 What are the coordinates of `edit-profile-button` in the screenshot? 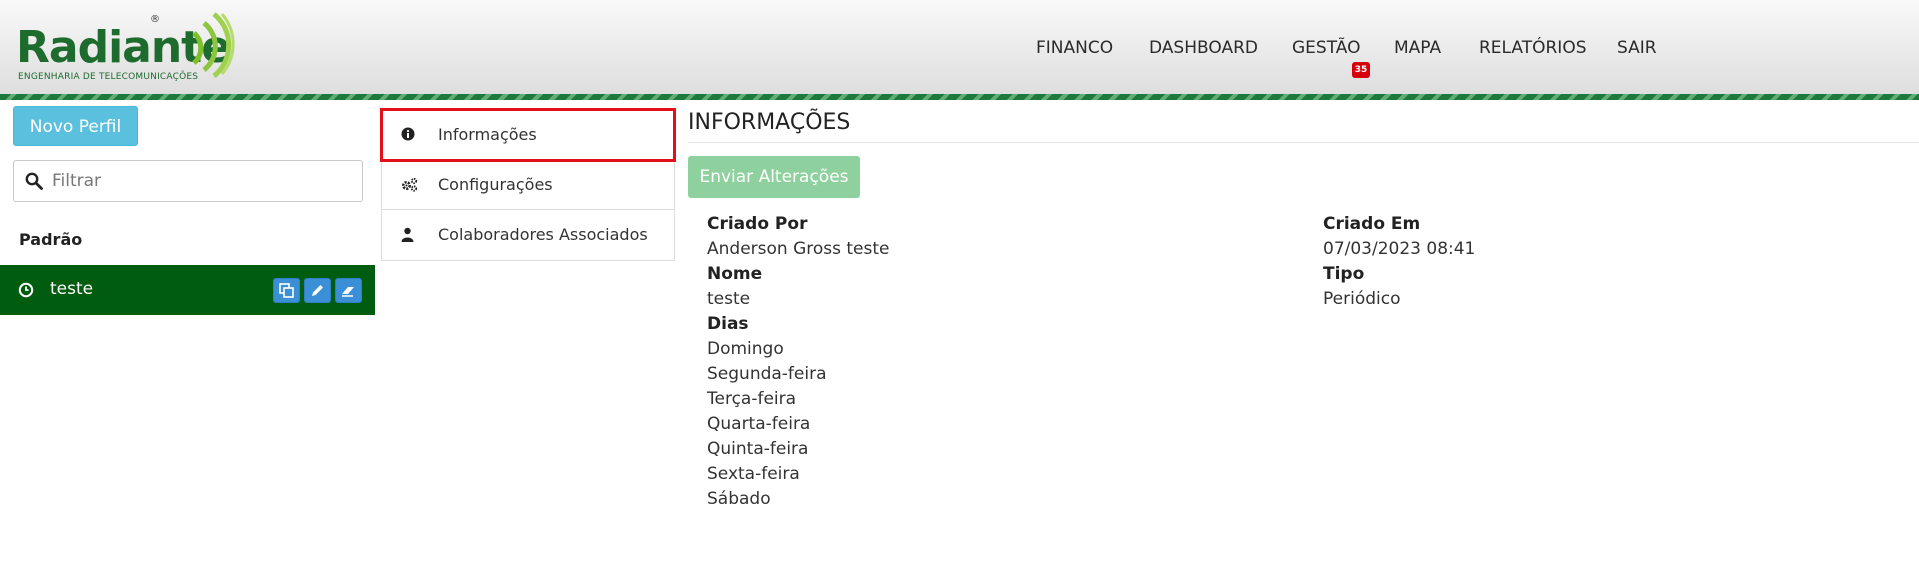 It's located at (317, 290).